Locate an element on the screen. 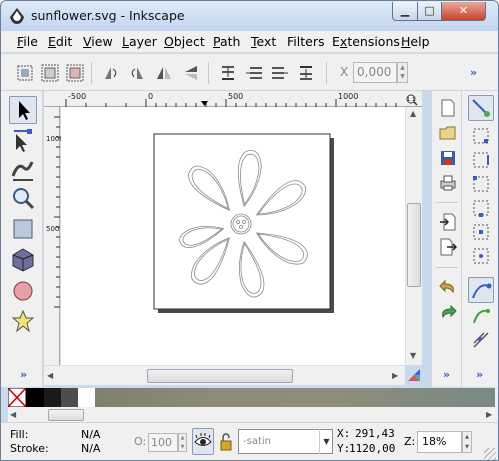  spin-down-icon: ▼ is located at coordinates (402, 76).